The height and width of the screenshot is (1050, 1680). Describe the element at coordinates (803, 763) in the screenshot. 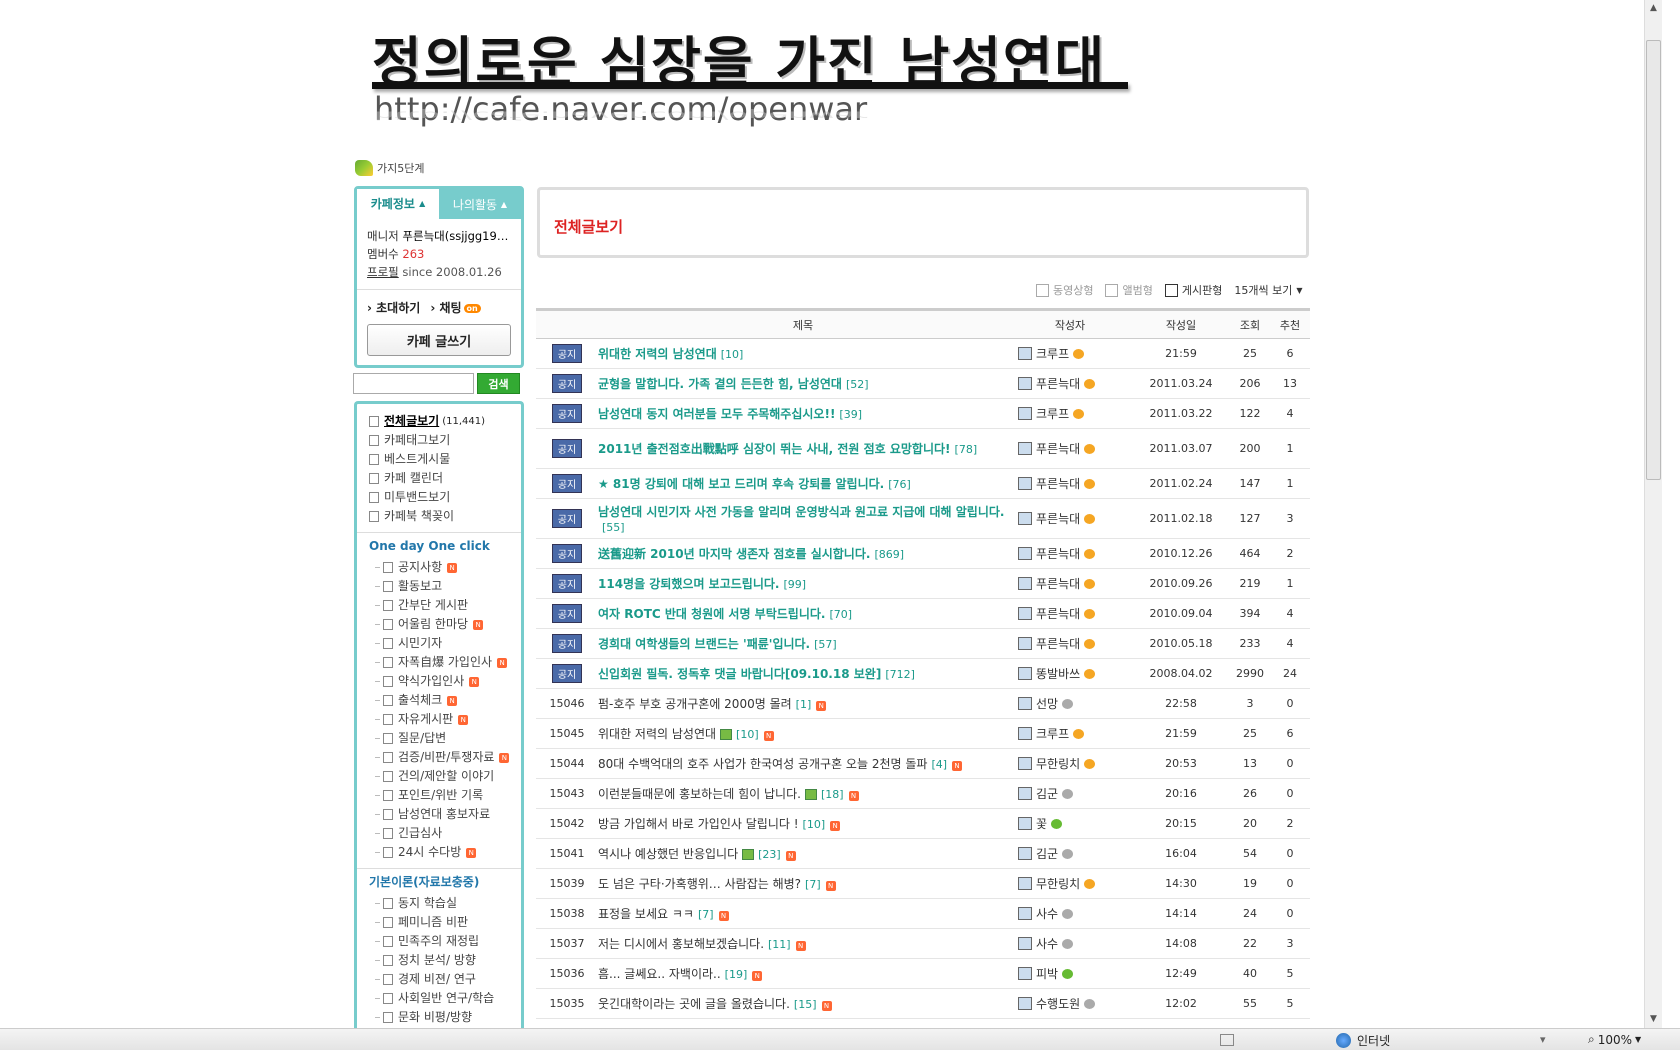

I see `post-title-link: 80대 수백억대의 호주 사업가 한국여성 공개구혼 오늘 2천명 돌파 [4] N` at that location.